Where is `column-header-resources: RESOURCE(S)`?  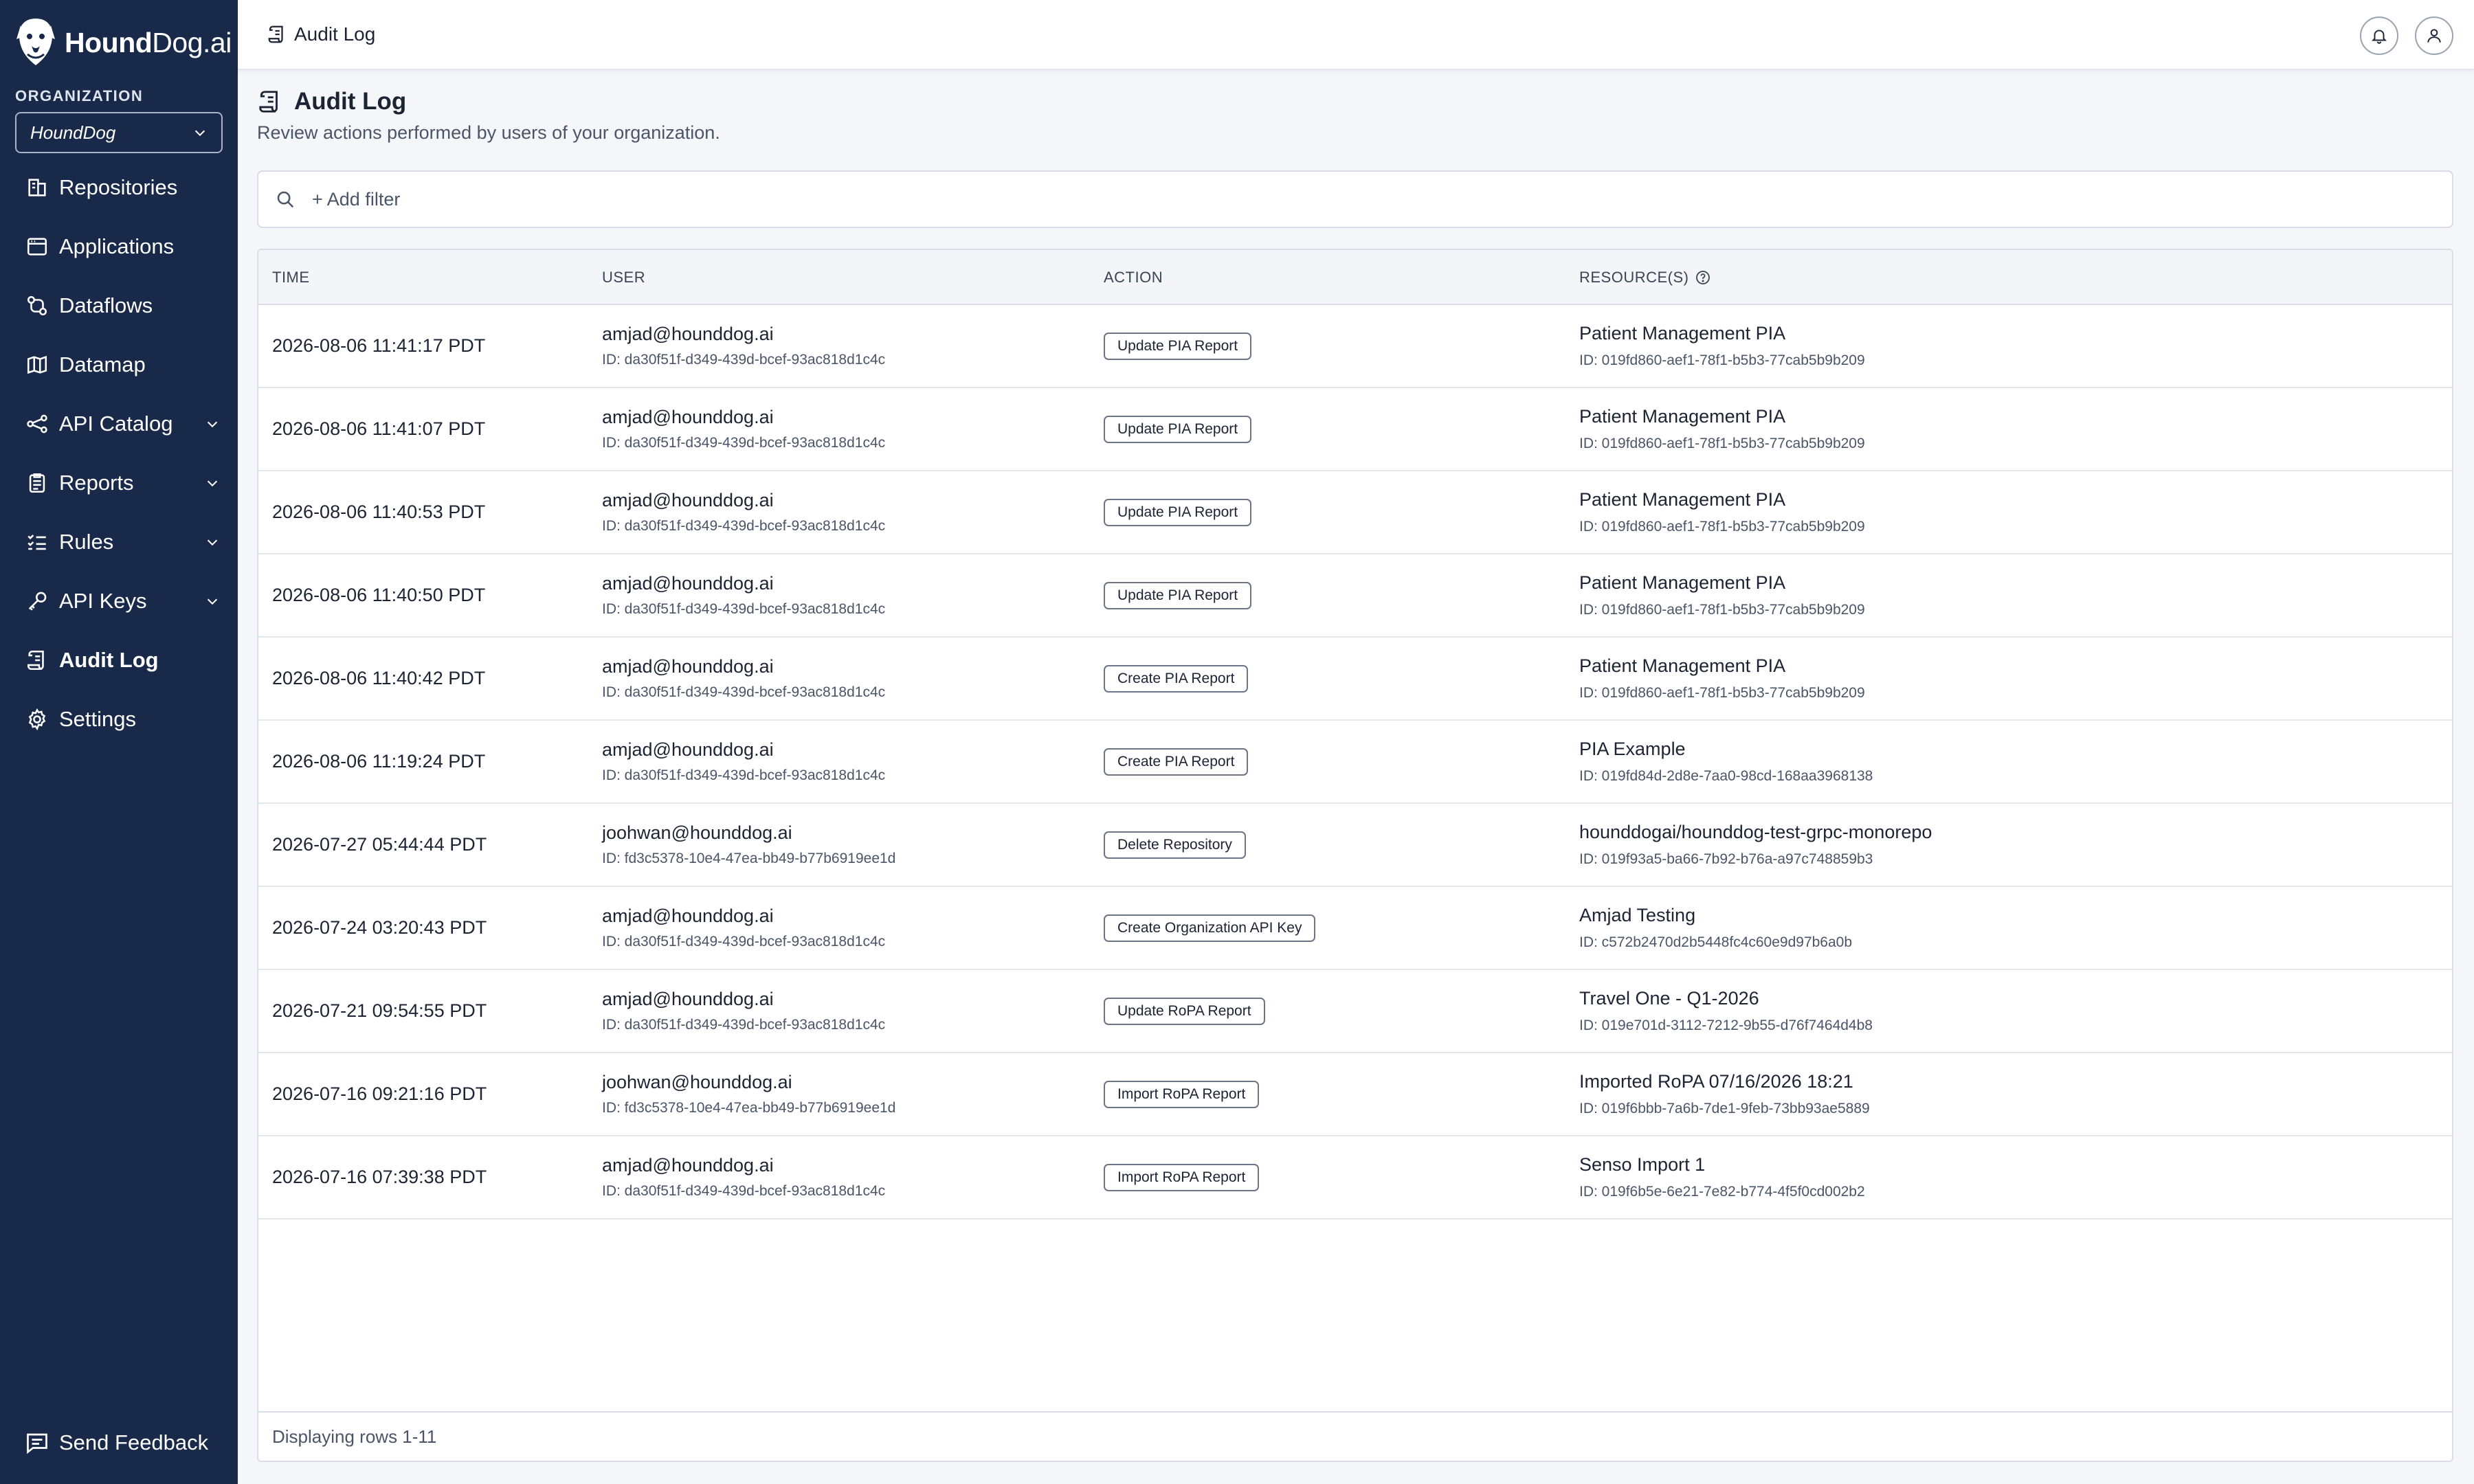 column-header-resources: RESOURCE(S) is located at coordinates (1645, 277).